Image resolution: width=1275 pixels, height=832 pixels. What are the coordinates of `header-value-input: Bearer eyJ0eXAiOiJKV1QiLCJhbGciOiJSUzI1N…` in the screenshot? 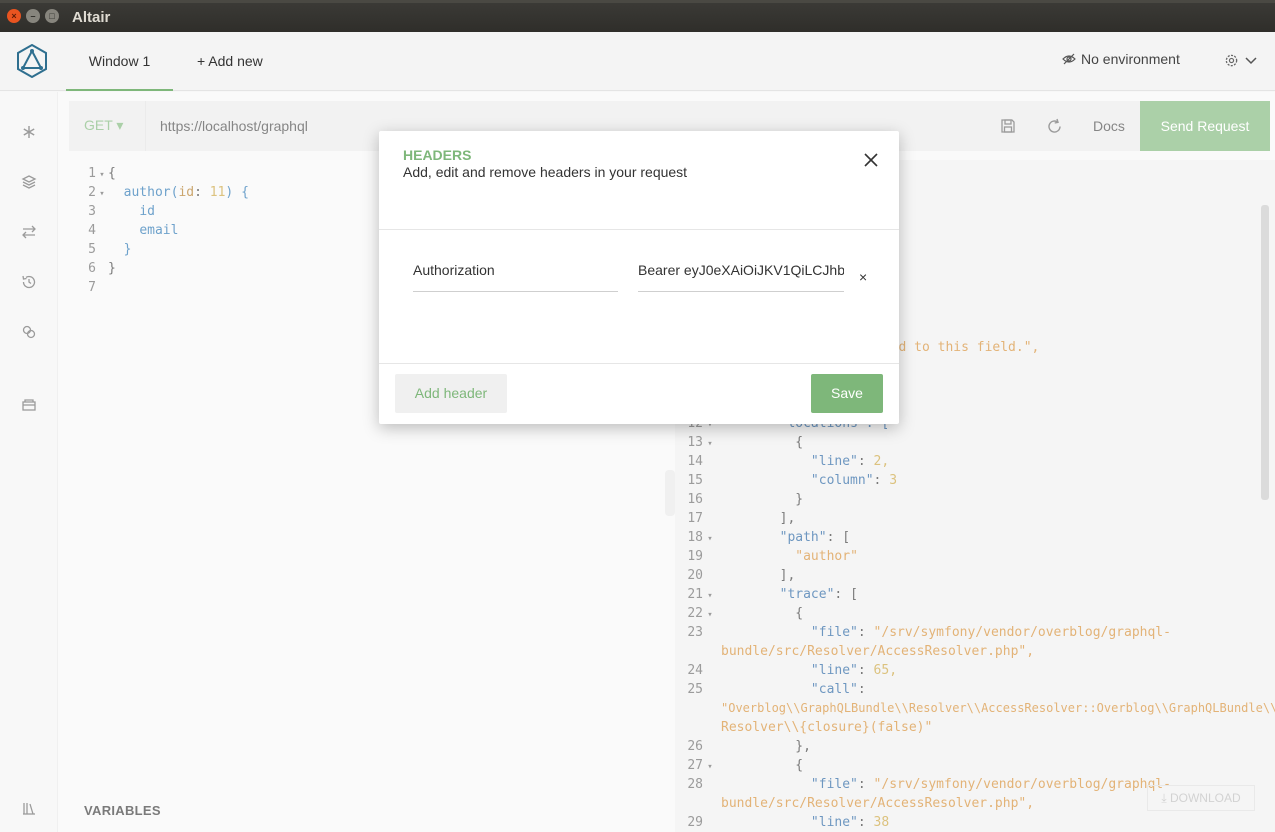 It's located at (741, 272).